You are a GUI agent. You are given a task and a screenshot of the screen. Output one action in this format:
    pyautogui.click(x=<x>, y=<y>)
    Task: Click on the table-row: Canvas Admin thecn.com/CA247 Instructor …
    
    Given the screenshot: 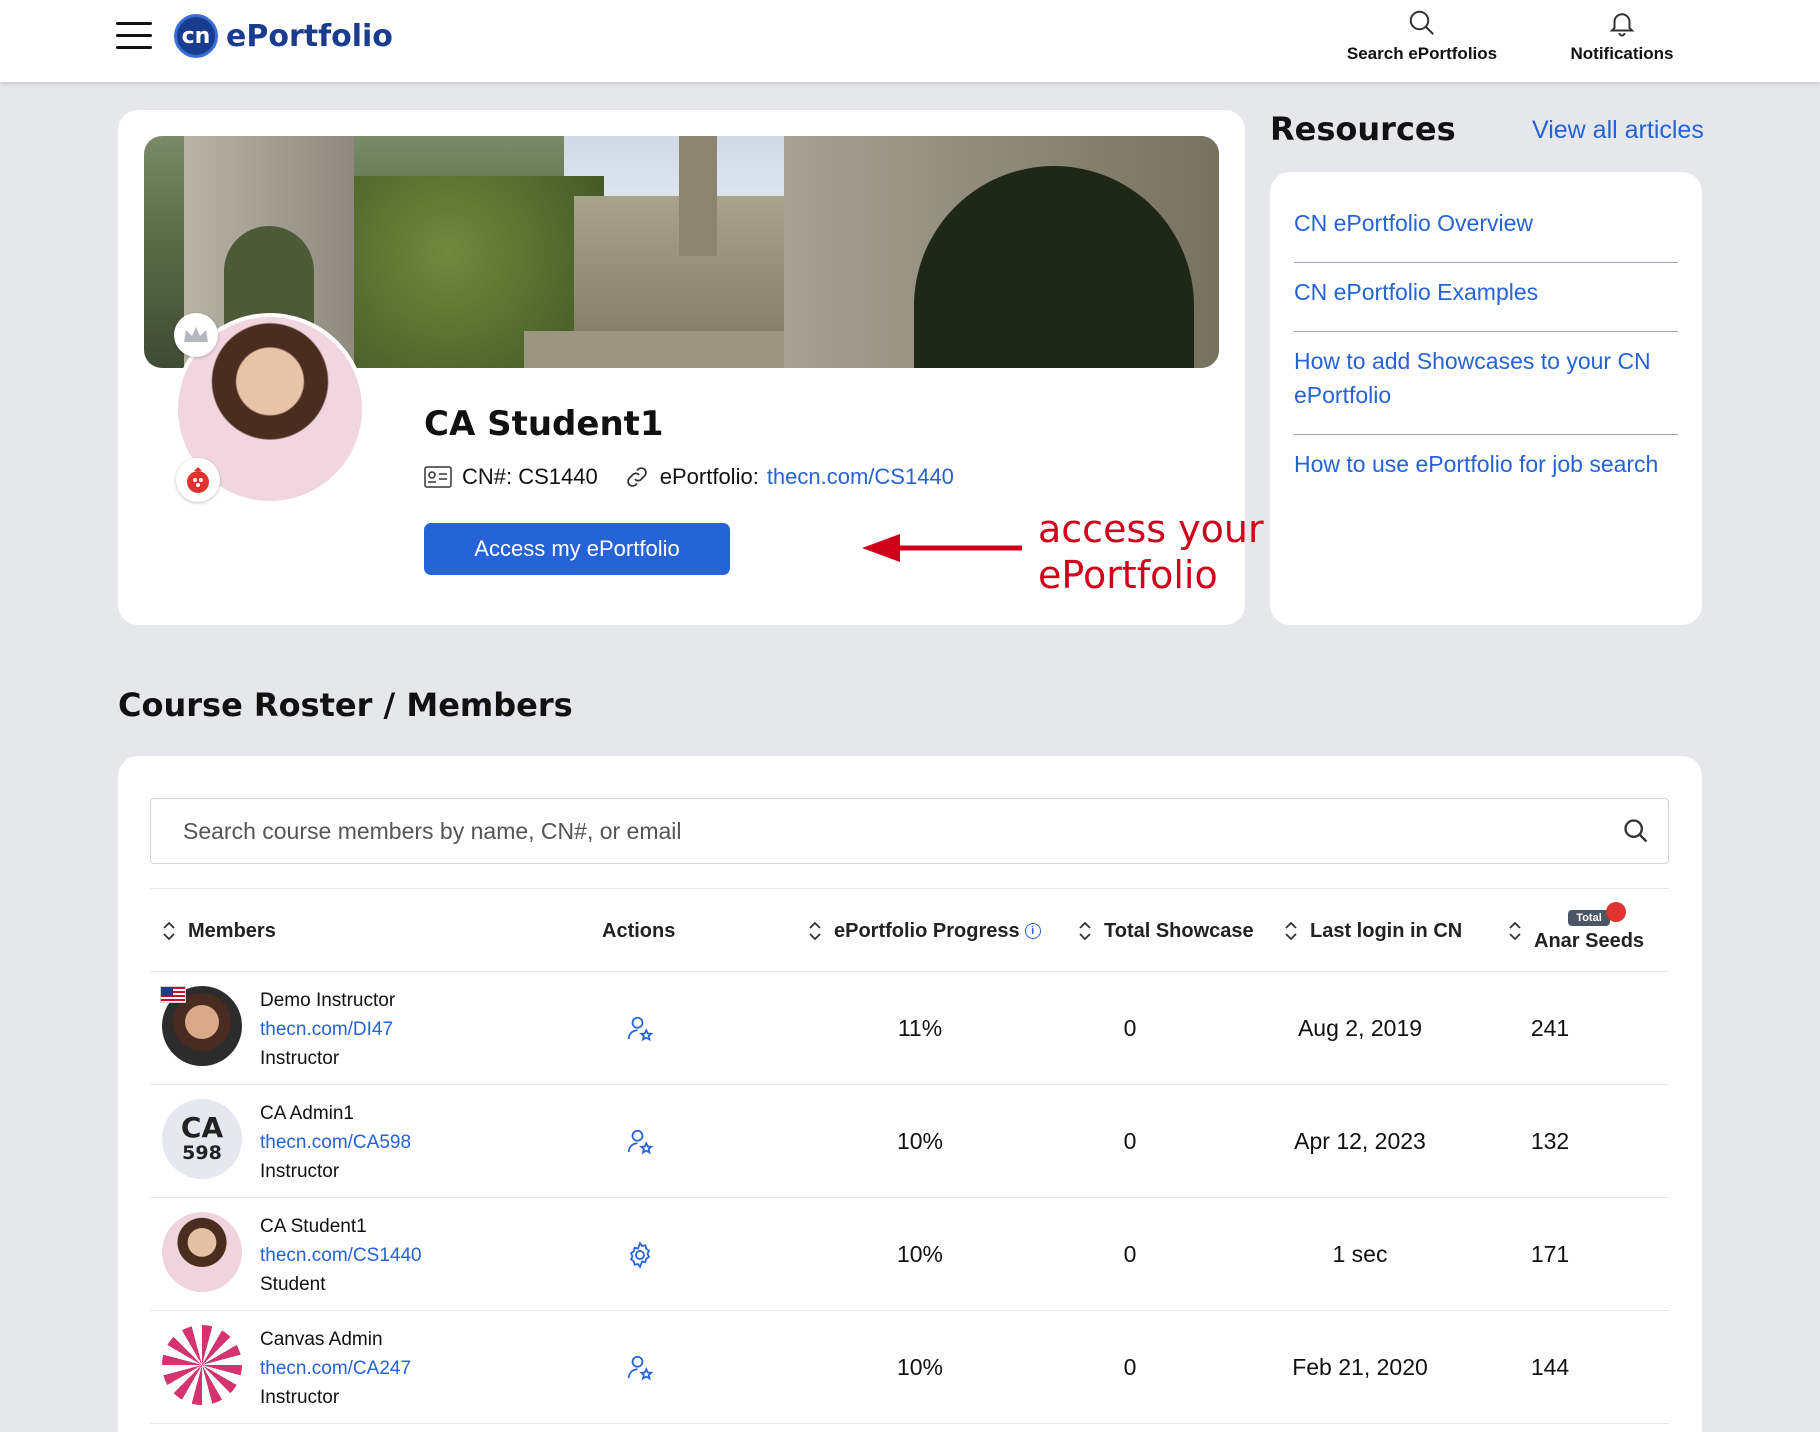 What is the action you would take?
    pyautogui.click(x=909, y=1367)
    